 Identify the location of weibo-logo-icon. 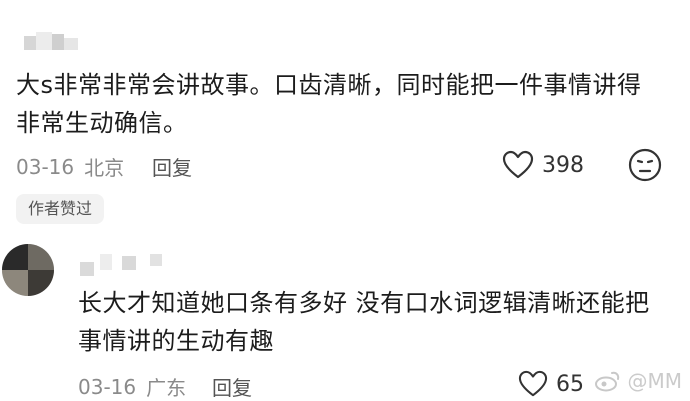
(607, 381).